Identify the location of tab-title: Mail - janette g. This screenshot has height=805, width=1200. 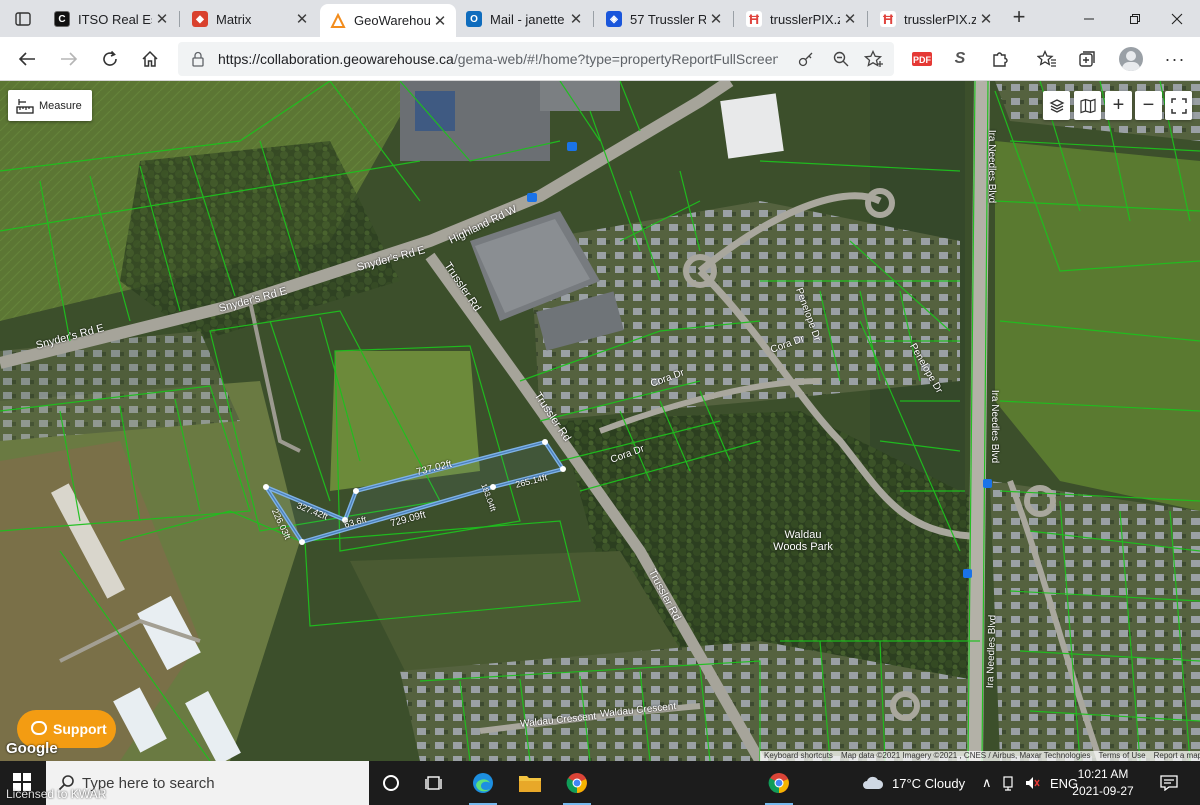
(528, 19).